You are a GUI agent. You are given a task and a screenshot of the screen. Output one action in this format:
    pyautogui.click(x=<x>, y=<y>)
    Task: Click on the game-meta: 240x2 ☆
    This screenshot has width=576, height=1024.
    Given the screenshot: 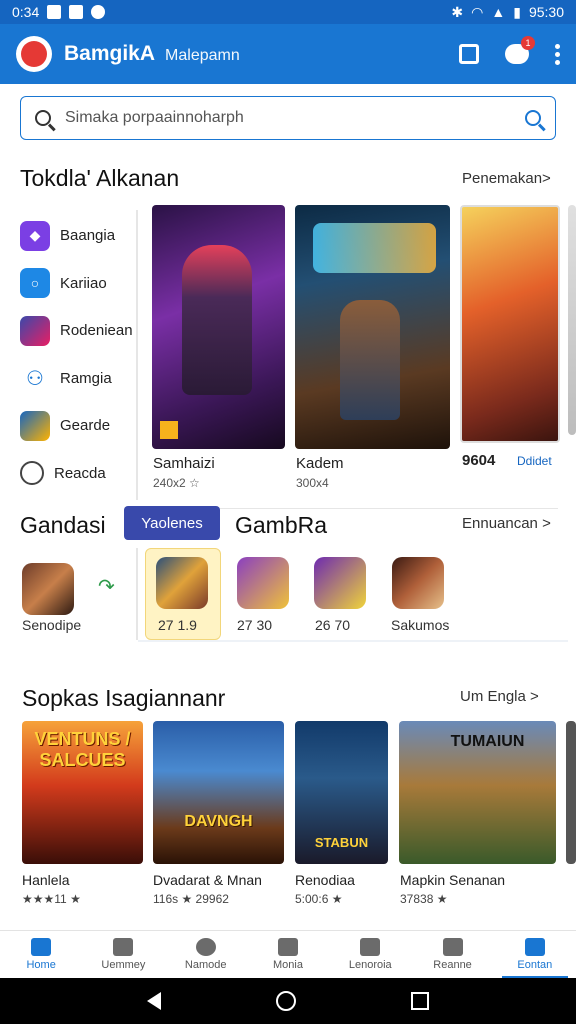 What is the action you would take?
    pyautogui.click(x=176, y=483)
    